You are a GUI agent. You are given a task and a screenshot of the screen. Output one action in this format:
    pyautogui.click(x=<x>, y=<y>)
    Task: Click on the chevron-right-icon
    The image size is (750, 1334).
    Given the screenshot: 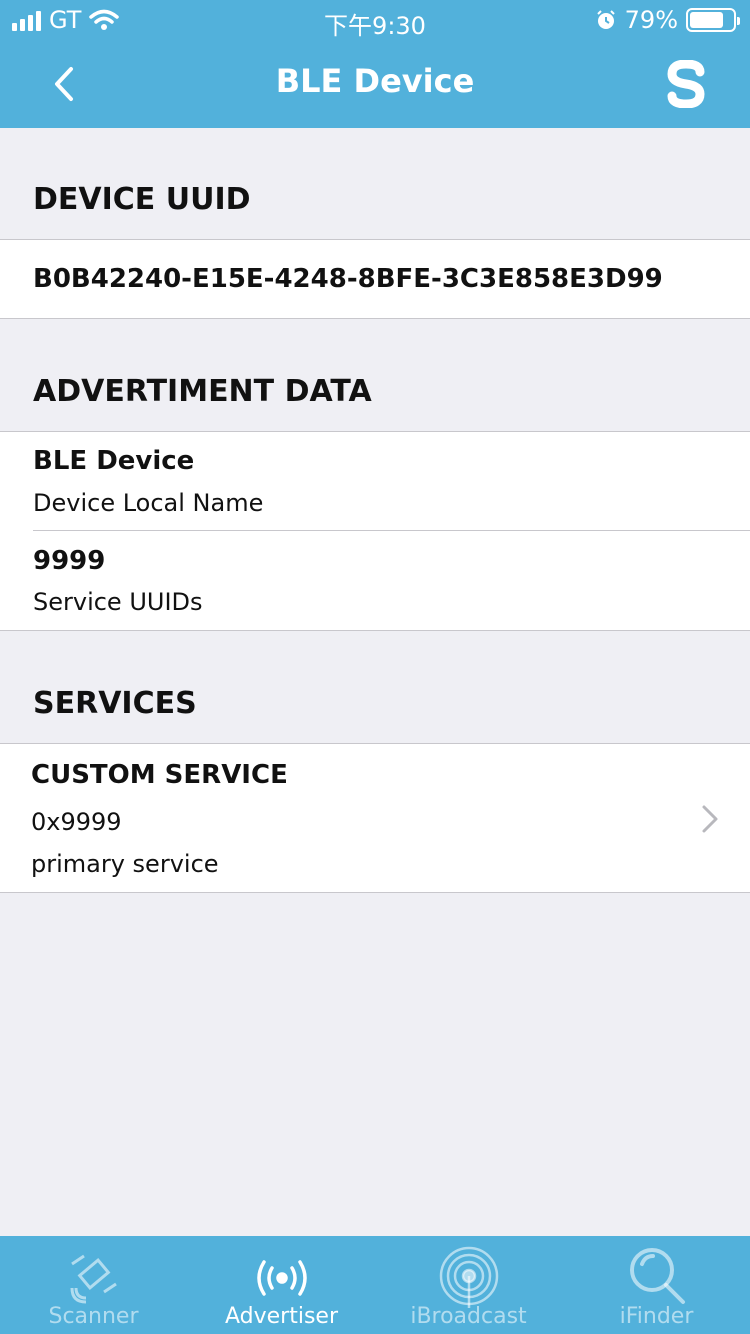 What is the action you would take?
    pyautogui.click(x=710, y=819)
    